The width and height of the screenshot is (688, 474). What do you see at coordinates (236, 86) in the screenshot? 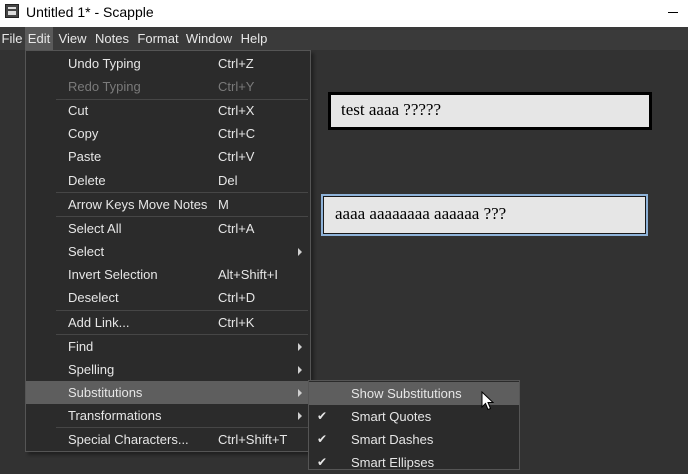
I see `menu-item-shortcut: Ctrl+Y` at bounding box center [236, 86].